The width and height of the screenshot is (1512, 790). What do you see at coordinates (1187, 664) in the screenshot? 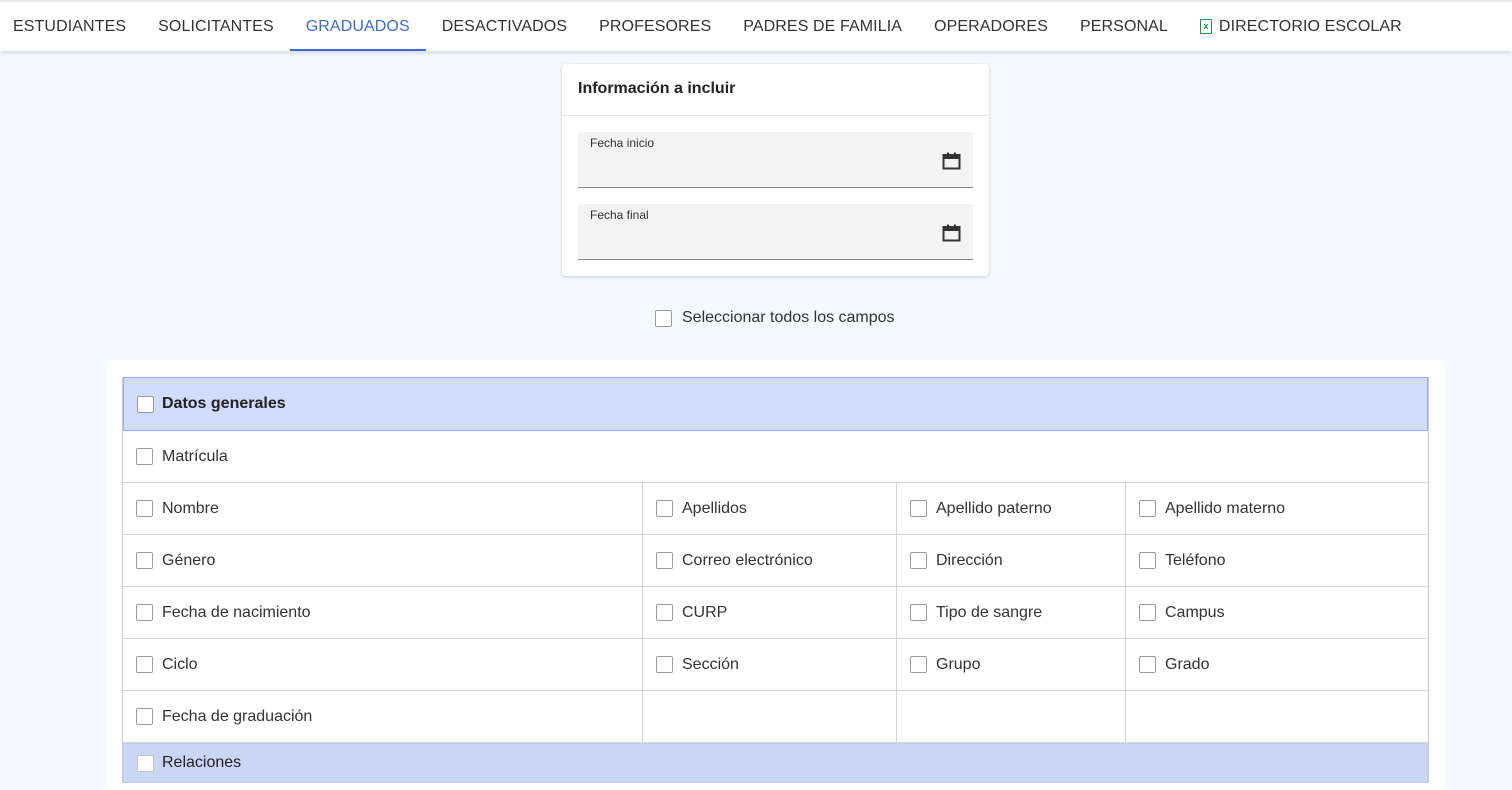
I see `field-label: Grado` at bounding box center [1187, 664].